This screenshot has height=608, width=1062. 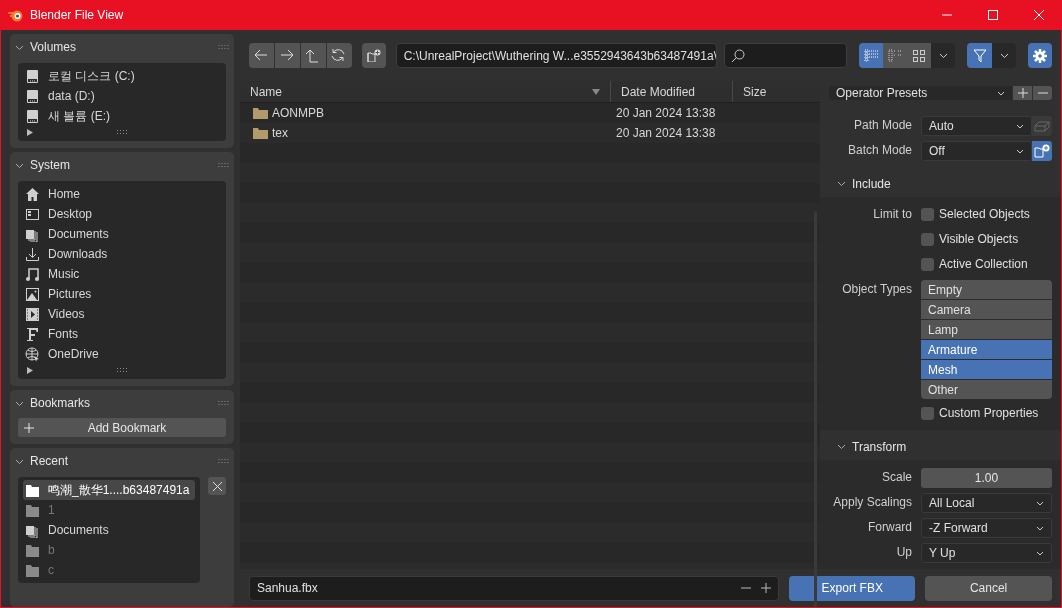 I want to click on list-item: OneDrive, so click(x=122, y=354).